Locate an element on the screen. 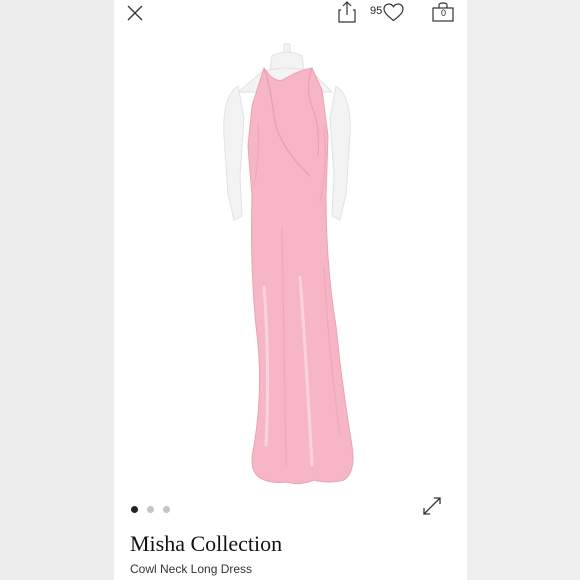 Image resolution: width=580 pixels, height=580 pixels. close-icon is located at coordinates (135, 13).